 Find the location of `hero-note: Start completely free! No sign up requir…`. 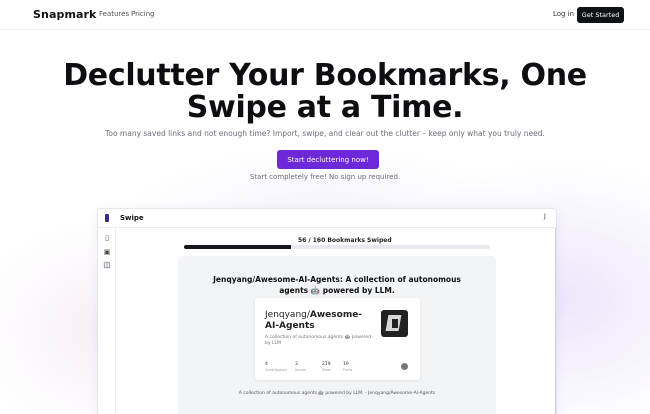

hero-note: Start completely free! No sign up requir… is located at coordinates (325, 177).